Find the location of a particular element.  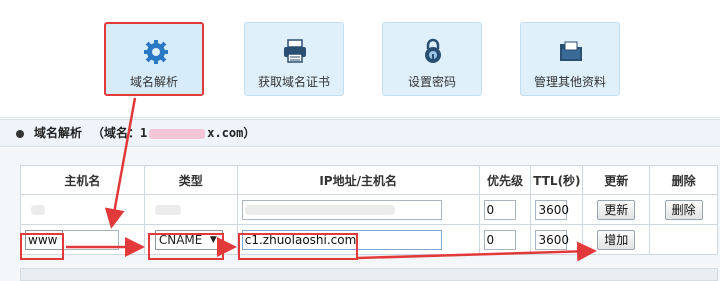

tile-label: 获取域名证书 is located at coordinates (293, 82).